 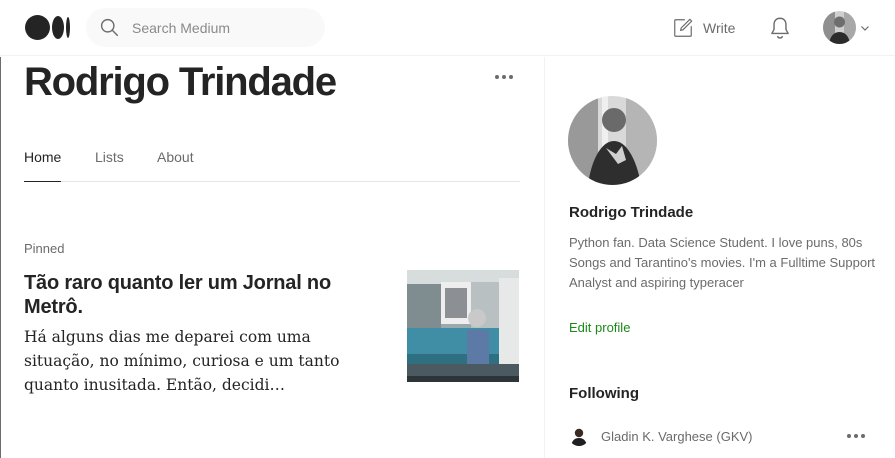 What do you see at coordinates (189, 295) in the screenshot?
I see `post-title: Tão raro quanto ler um Jornal no Metrô.` at bounding box center [189, 295].